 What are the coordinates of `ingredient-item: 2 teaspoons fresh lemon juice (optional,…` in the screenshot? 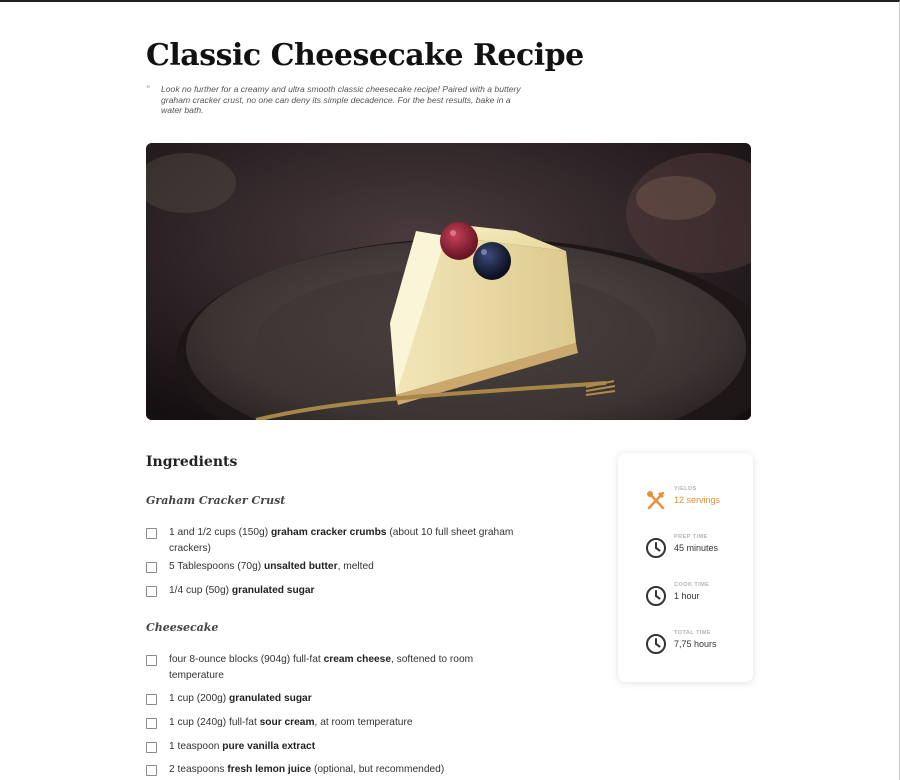 It's located at (336, 771).